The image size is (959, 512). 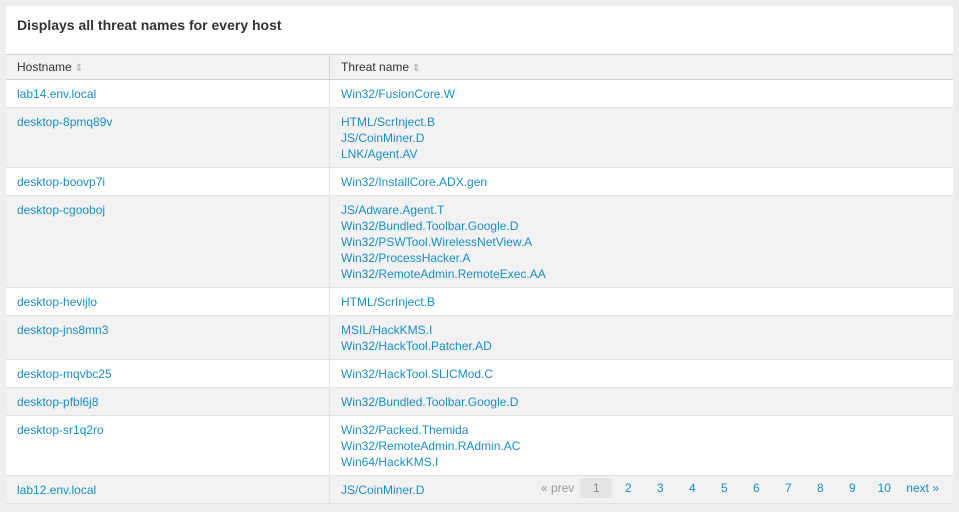 What do you see at coordinates (922, 488) in the screenshot?
I see `next-page-button: next »` at bounding box center [922, 488].